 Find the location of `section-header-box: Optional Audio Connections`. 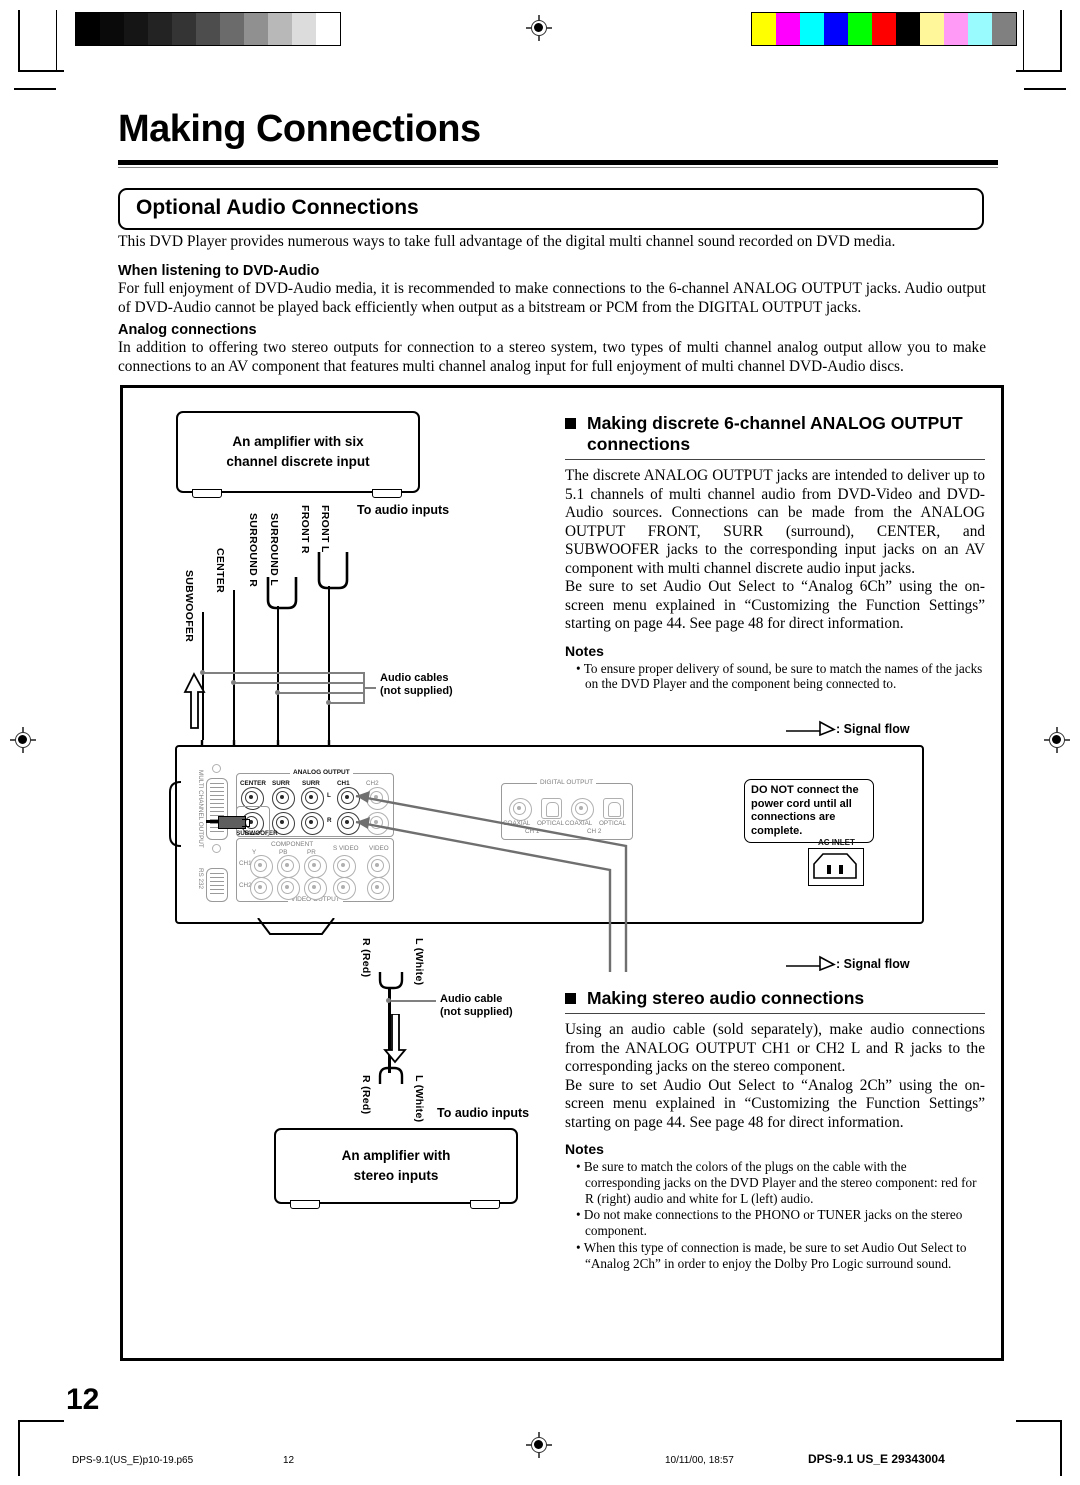

section-header-box: Optional Audio Connections is located at coordinates (551, 209).